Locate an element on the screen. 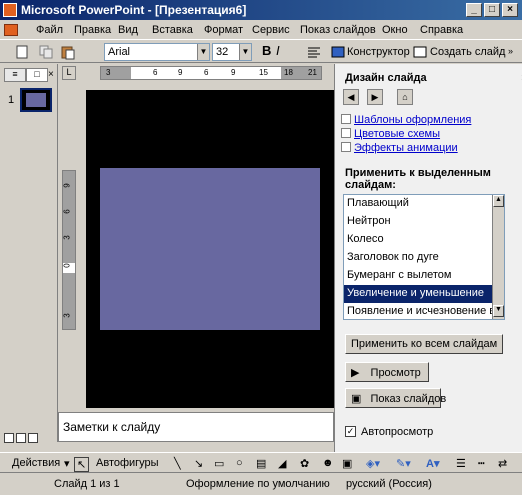 The height and width of the screenshot is (495, 522). arrow-icon: ↘ is located at coordinates (198, 463).